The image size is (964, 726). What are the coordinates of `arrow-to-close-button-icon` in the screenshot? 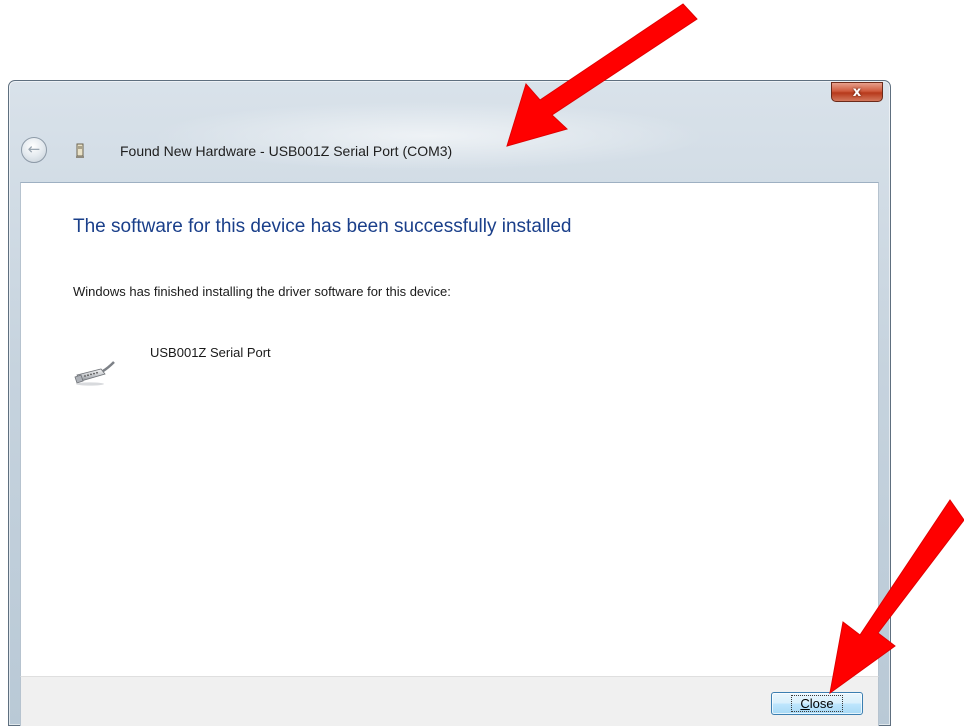 It's located at (896, 597).